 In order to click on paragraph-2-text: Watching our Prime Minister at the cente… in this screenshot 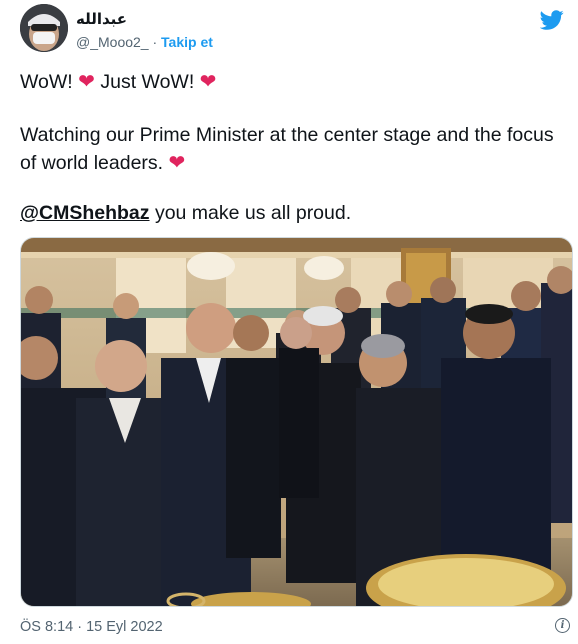, I will do `click(287, 149)`.